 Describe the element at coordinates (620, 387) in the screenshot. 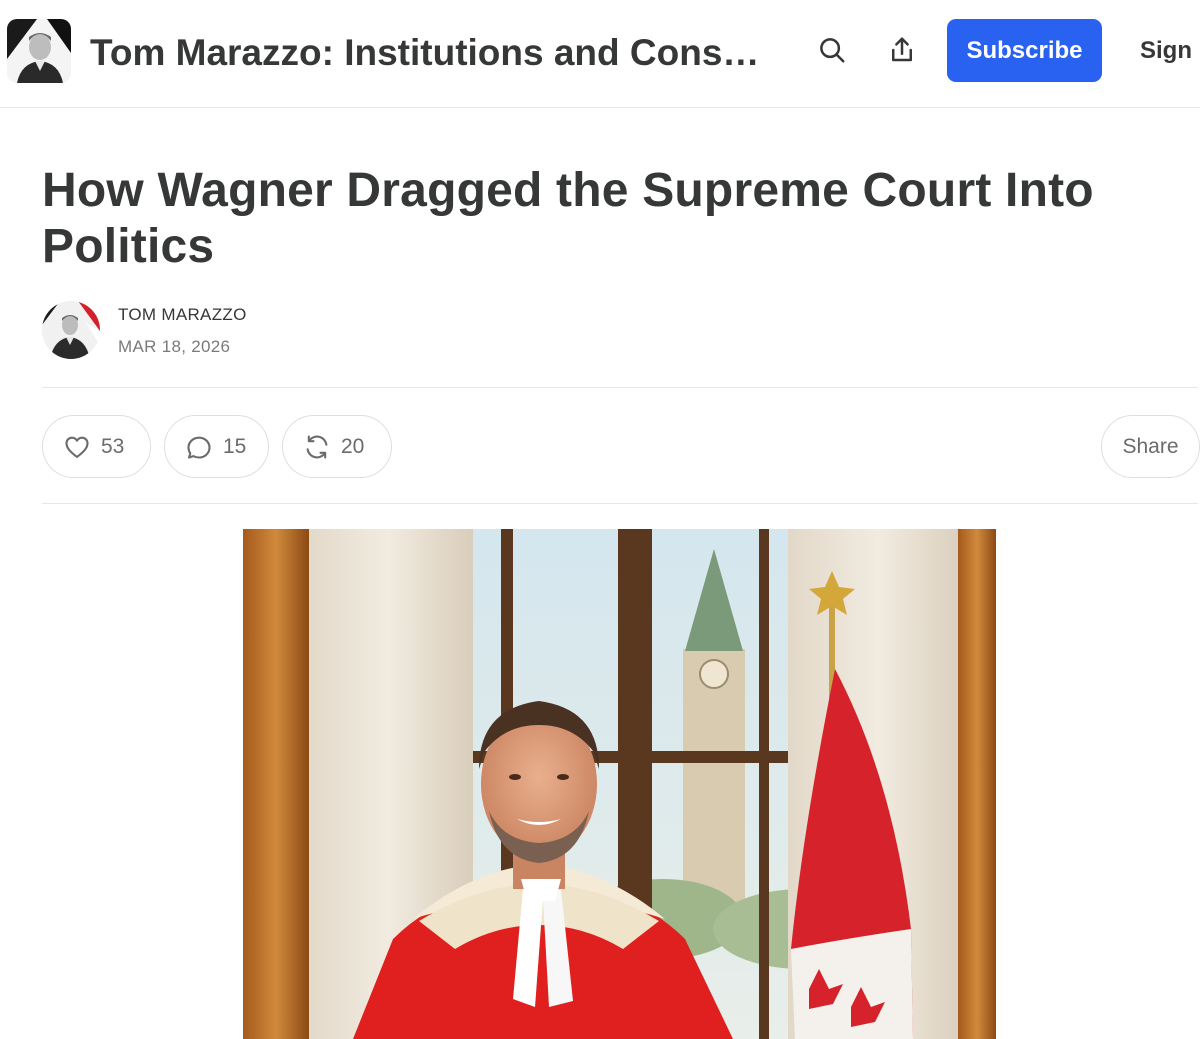

I see `divider-top` at that location.